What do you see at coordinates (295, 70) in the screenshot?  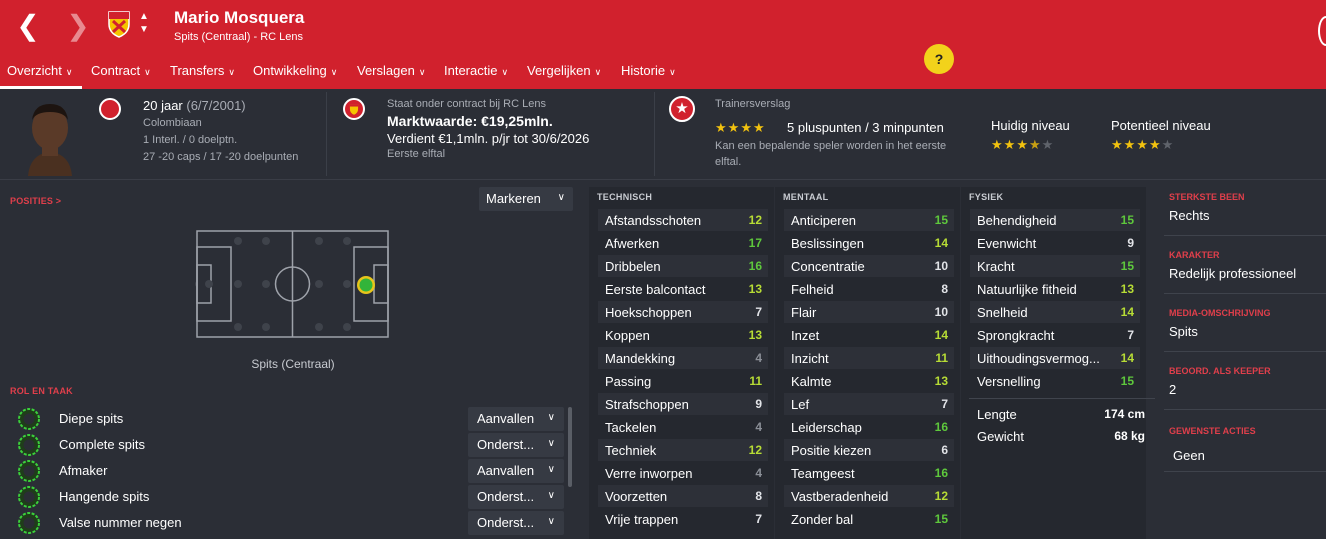 I see `tab-ontwikkeling: Ontwikkeling ∨` at bounding box center [295, 70].